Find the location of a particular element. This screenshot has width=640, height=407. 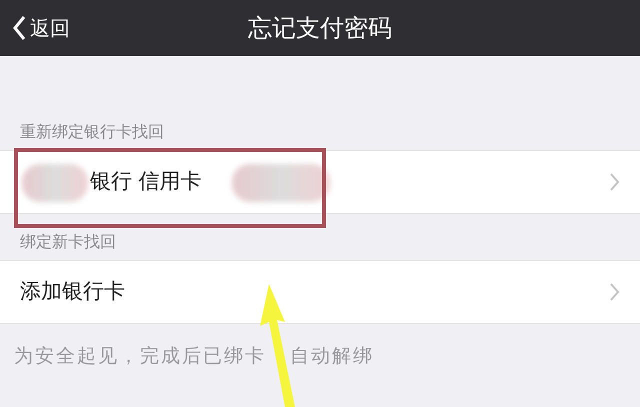

back-button: 返回 is located at coordinates (41, 28).